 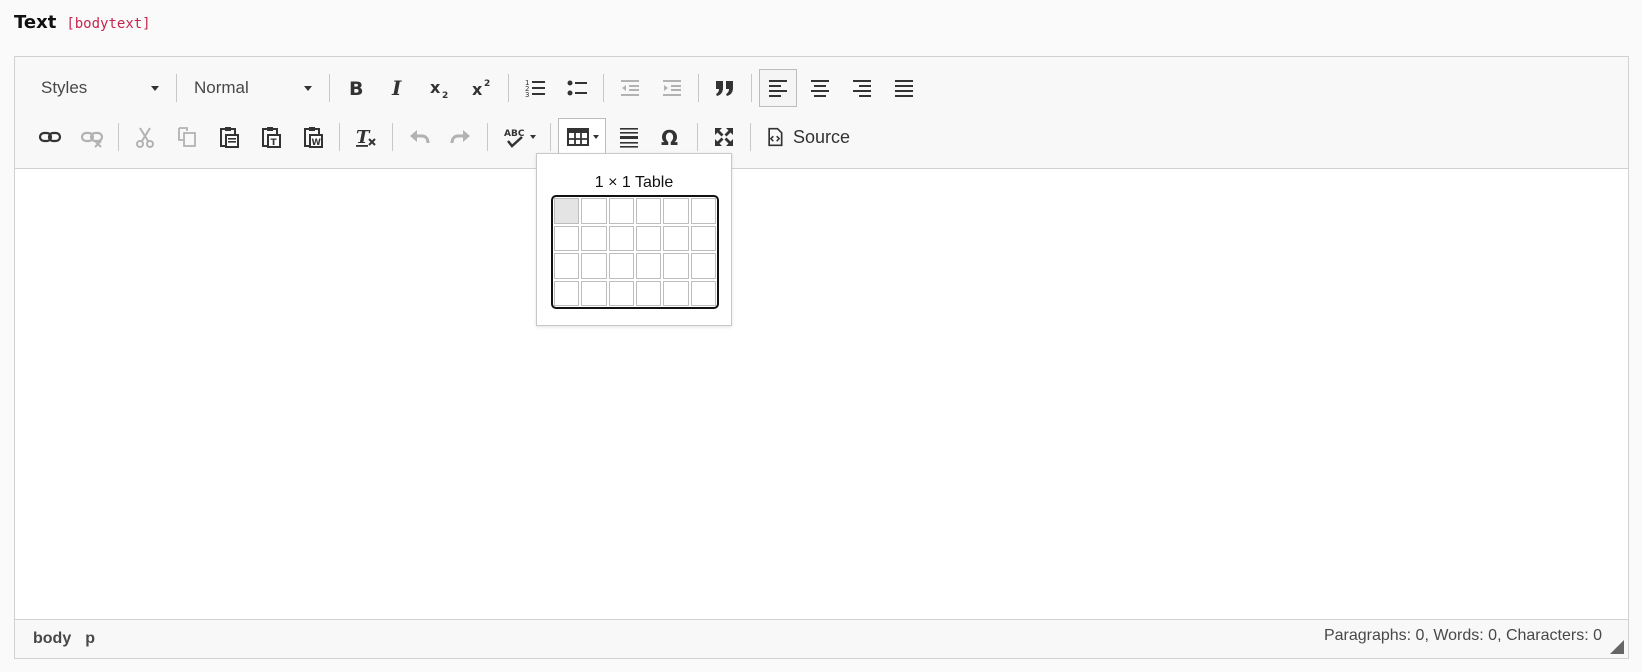 I want to click on table-size-caption: 1 × 1 Table, so click(x=634, y=182).